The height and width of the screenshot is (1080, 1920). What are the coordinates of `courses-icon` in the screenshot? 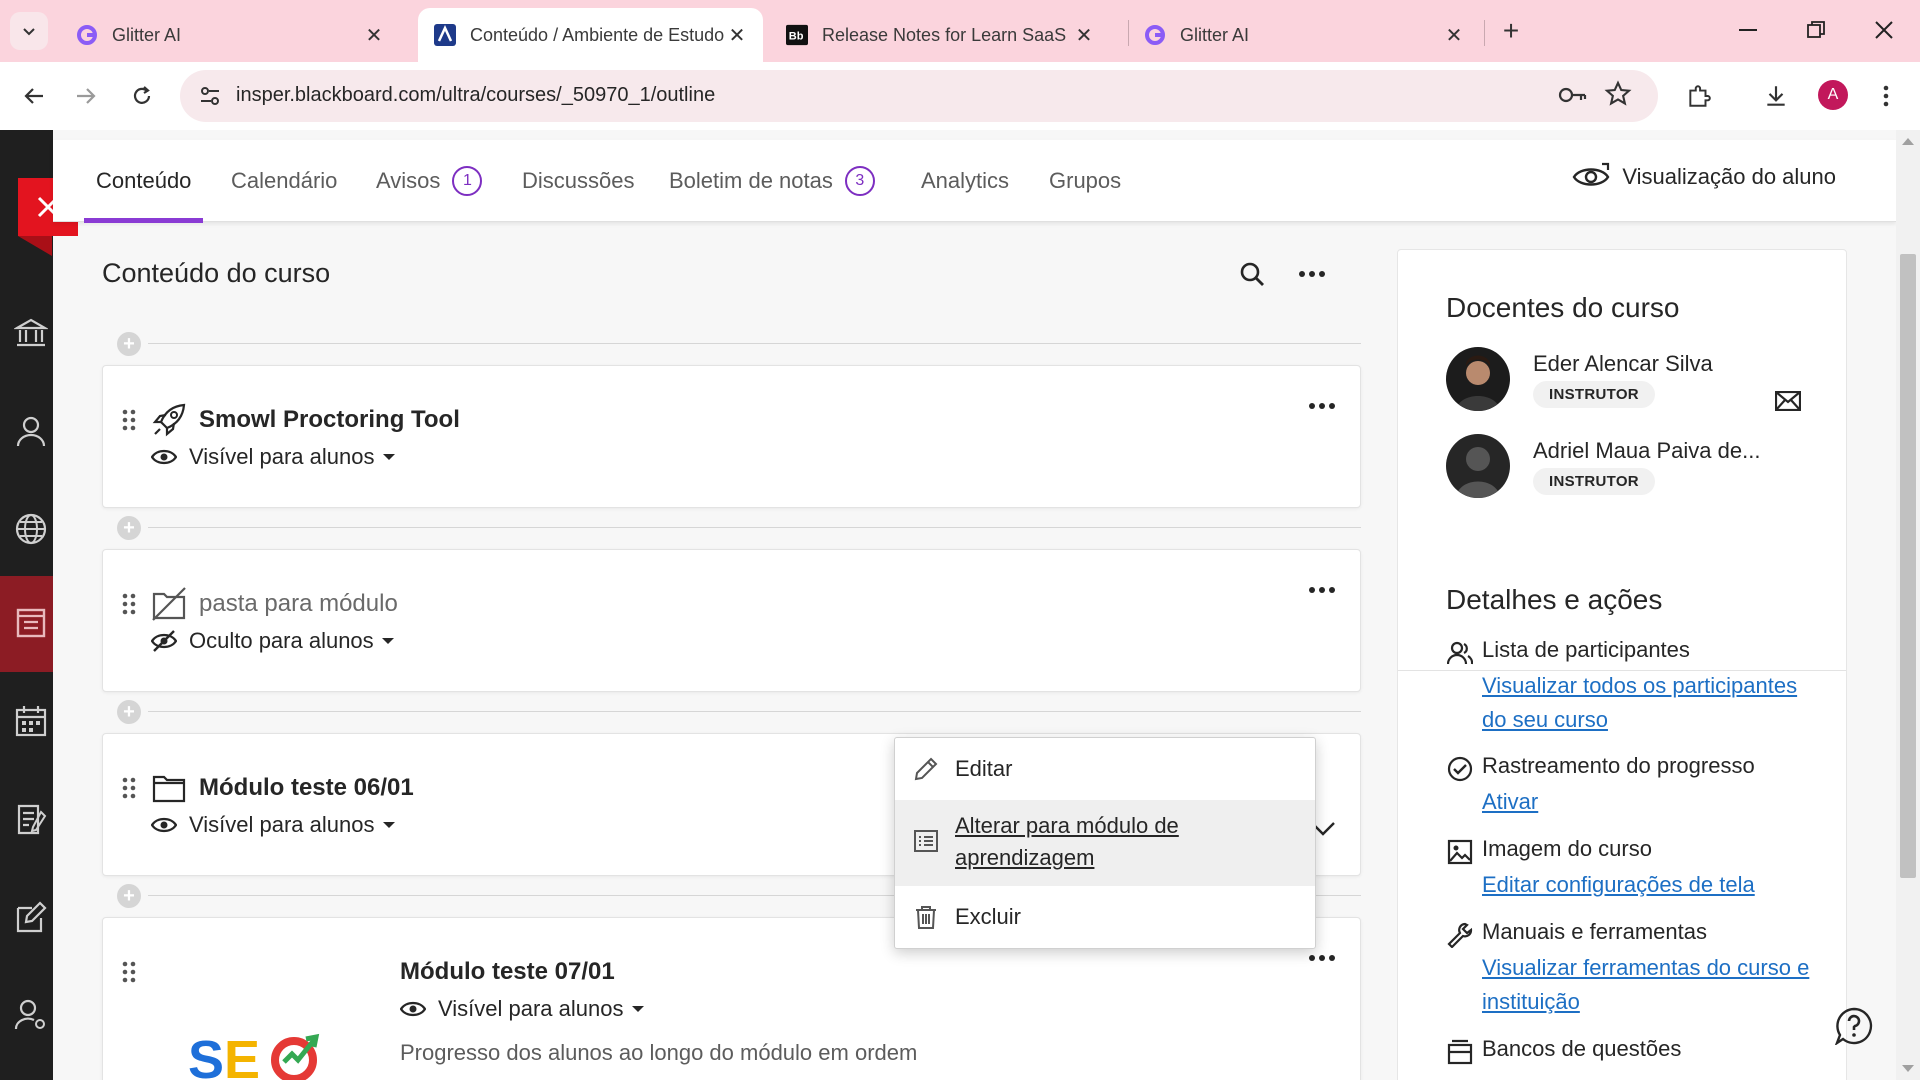 It's located at (31, 623).